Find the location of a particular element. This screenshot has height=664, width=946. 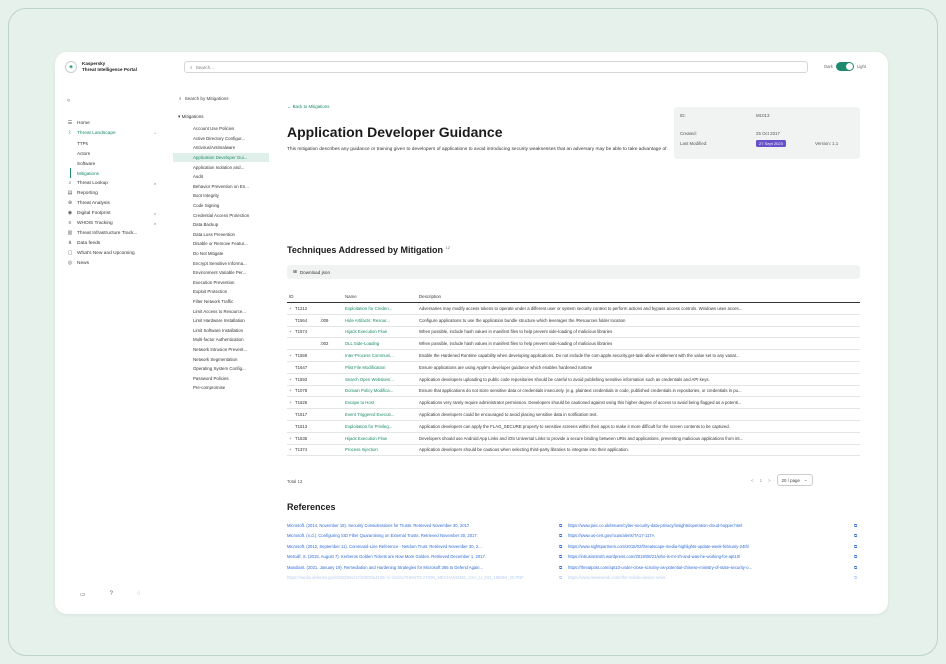

mitigation-list-item: Antivirus/Antimalware is located at coordinates (221, 148).